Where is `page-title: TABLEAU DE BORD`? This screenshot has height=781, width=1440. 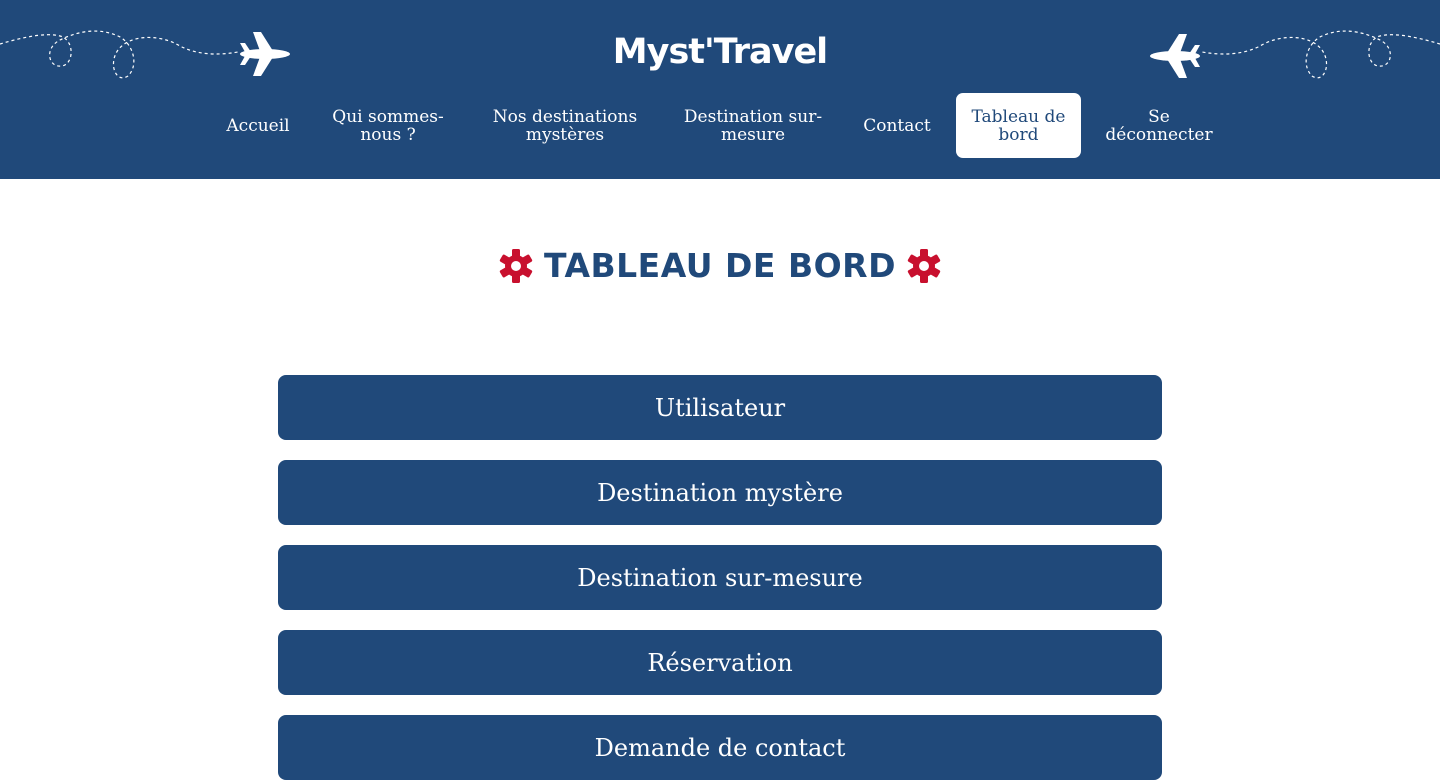 page-title: TABLEAU DE BORD is located at coordinates (720, 265).